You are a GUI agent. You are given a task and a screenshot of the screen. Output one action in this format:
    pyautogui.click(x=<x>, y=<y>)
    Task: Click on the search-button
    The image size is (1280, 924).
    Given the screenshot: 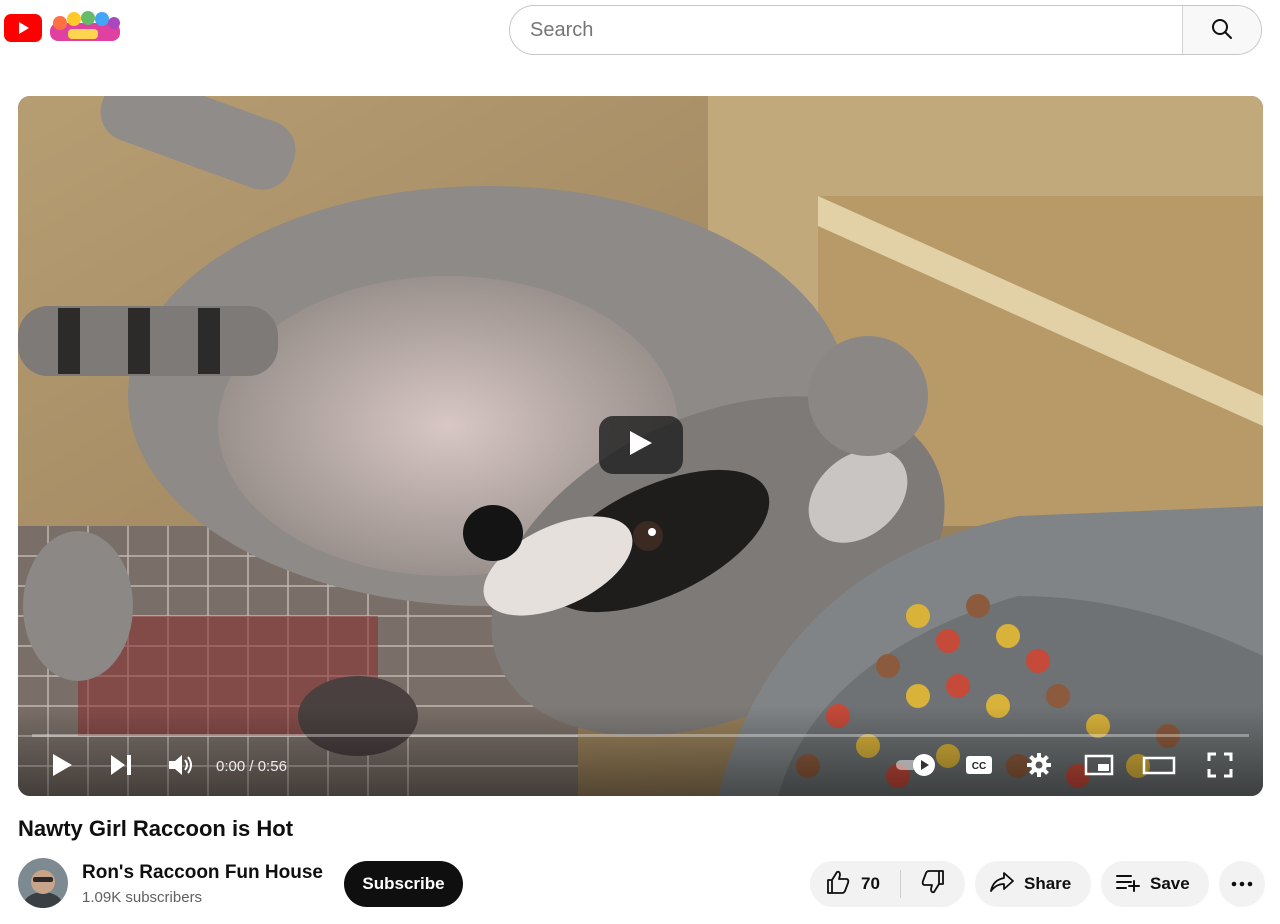 What is the action you would take?
    pyautogui.click(x=1221, y=30)
    